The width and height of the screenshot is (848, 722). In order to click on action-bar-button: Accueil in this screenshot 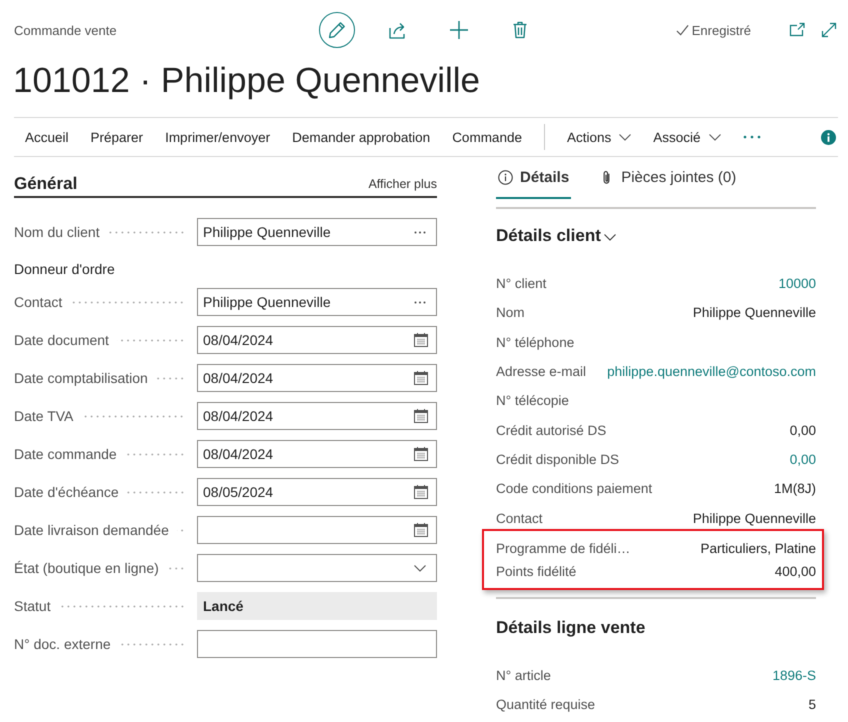, I will do `click(47, 137)`.